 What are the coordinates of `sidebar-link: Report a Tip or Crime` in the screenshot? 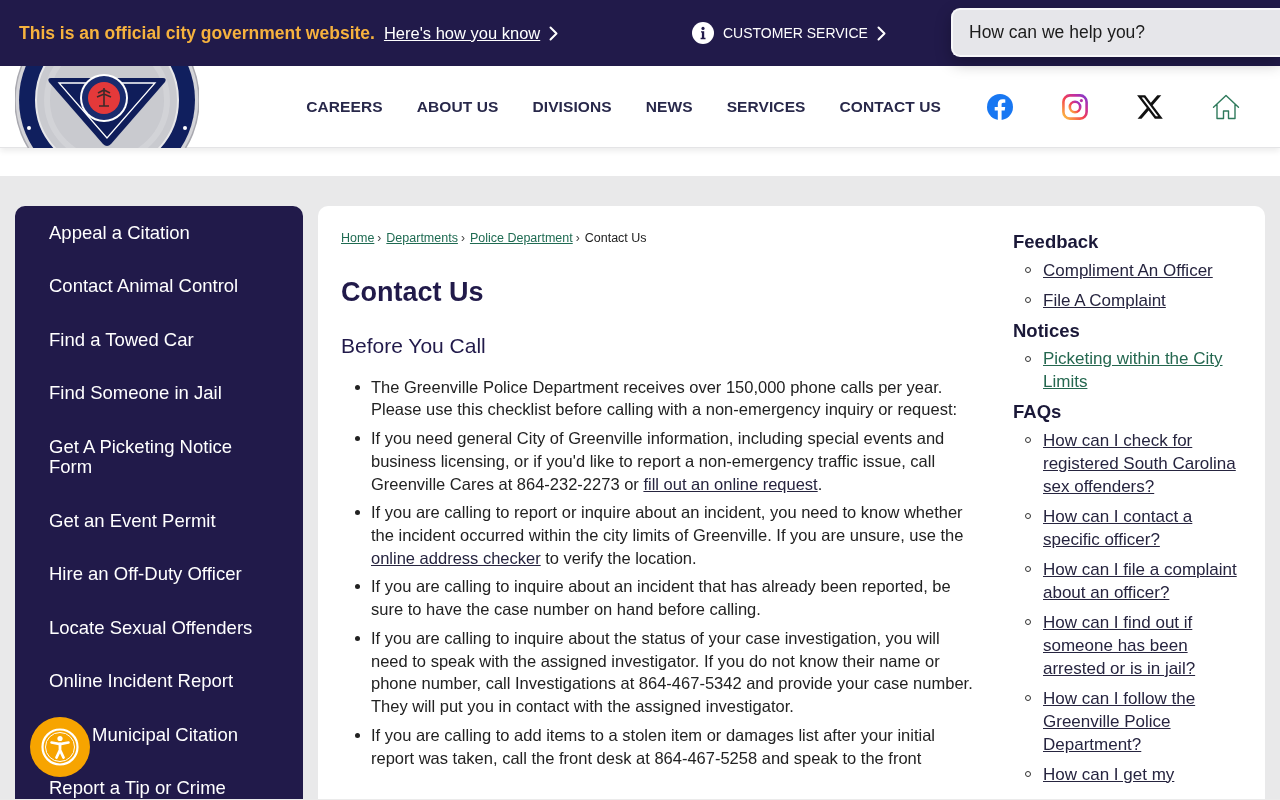 It's located at (137, 788).